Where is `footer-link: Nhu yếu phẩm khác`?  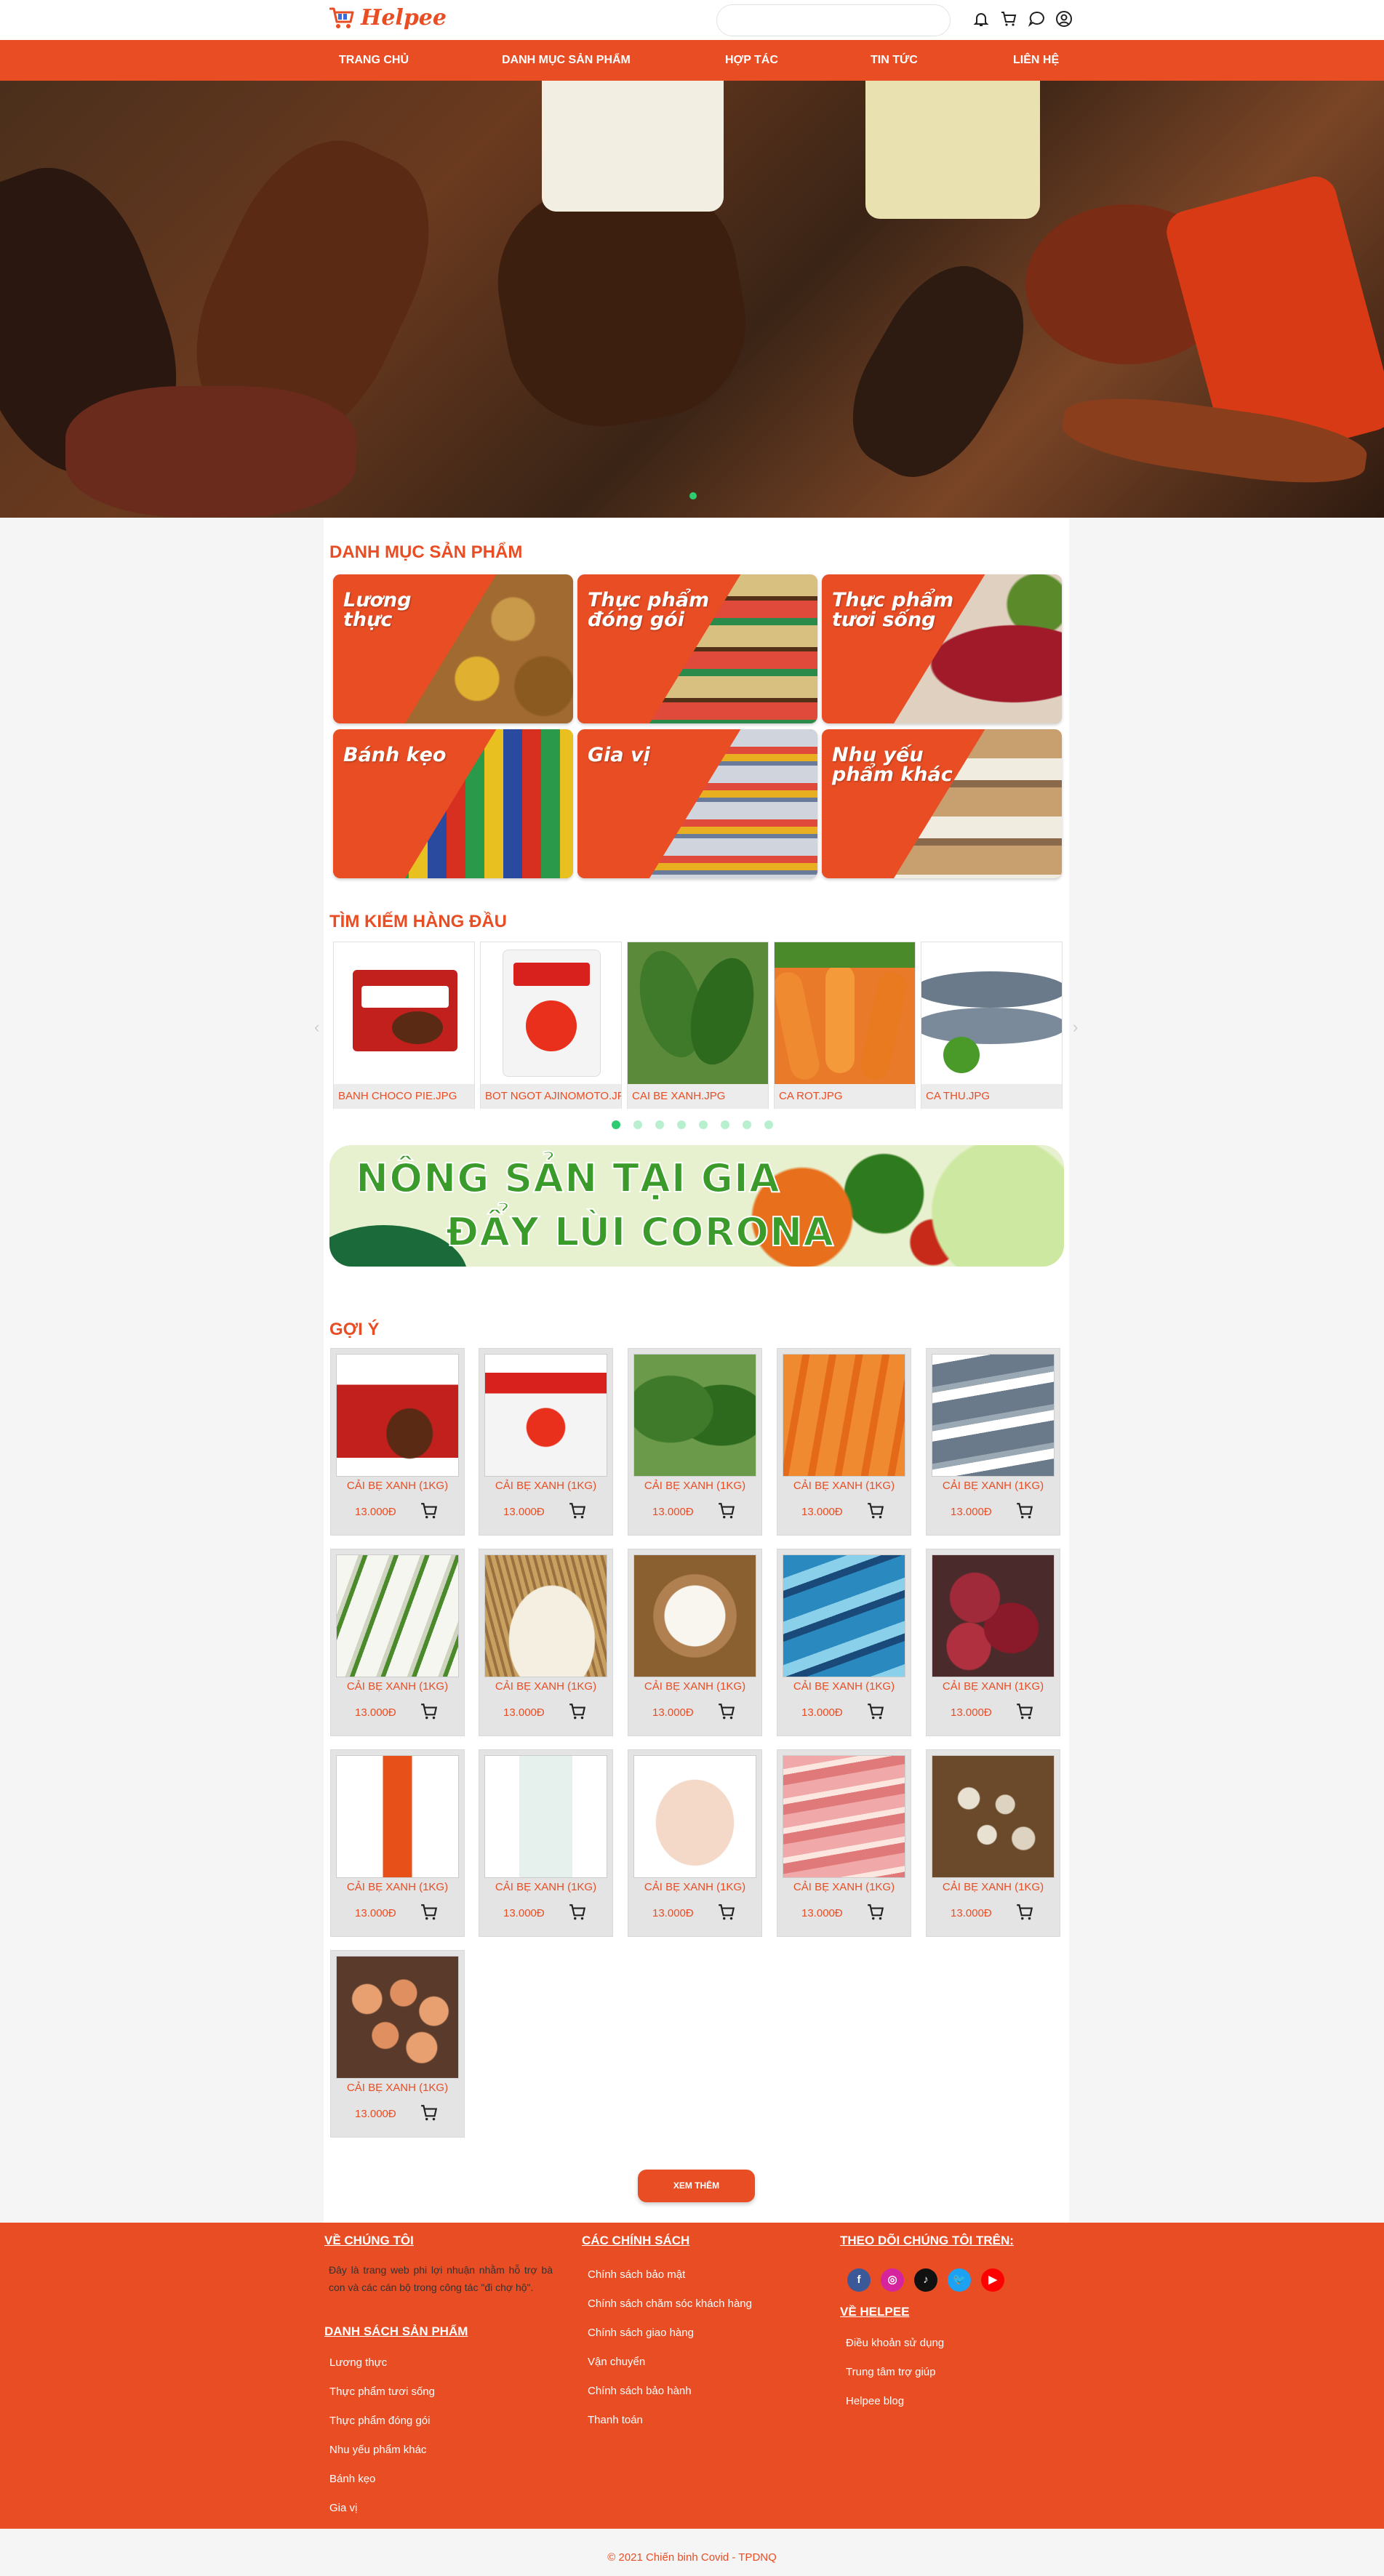 footer-link: Nhu yếu phẩm khác is located at coordinates (377, 2450).